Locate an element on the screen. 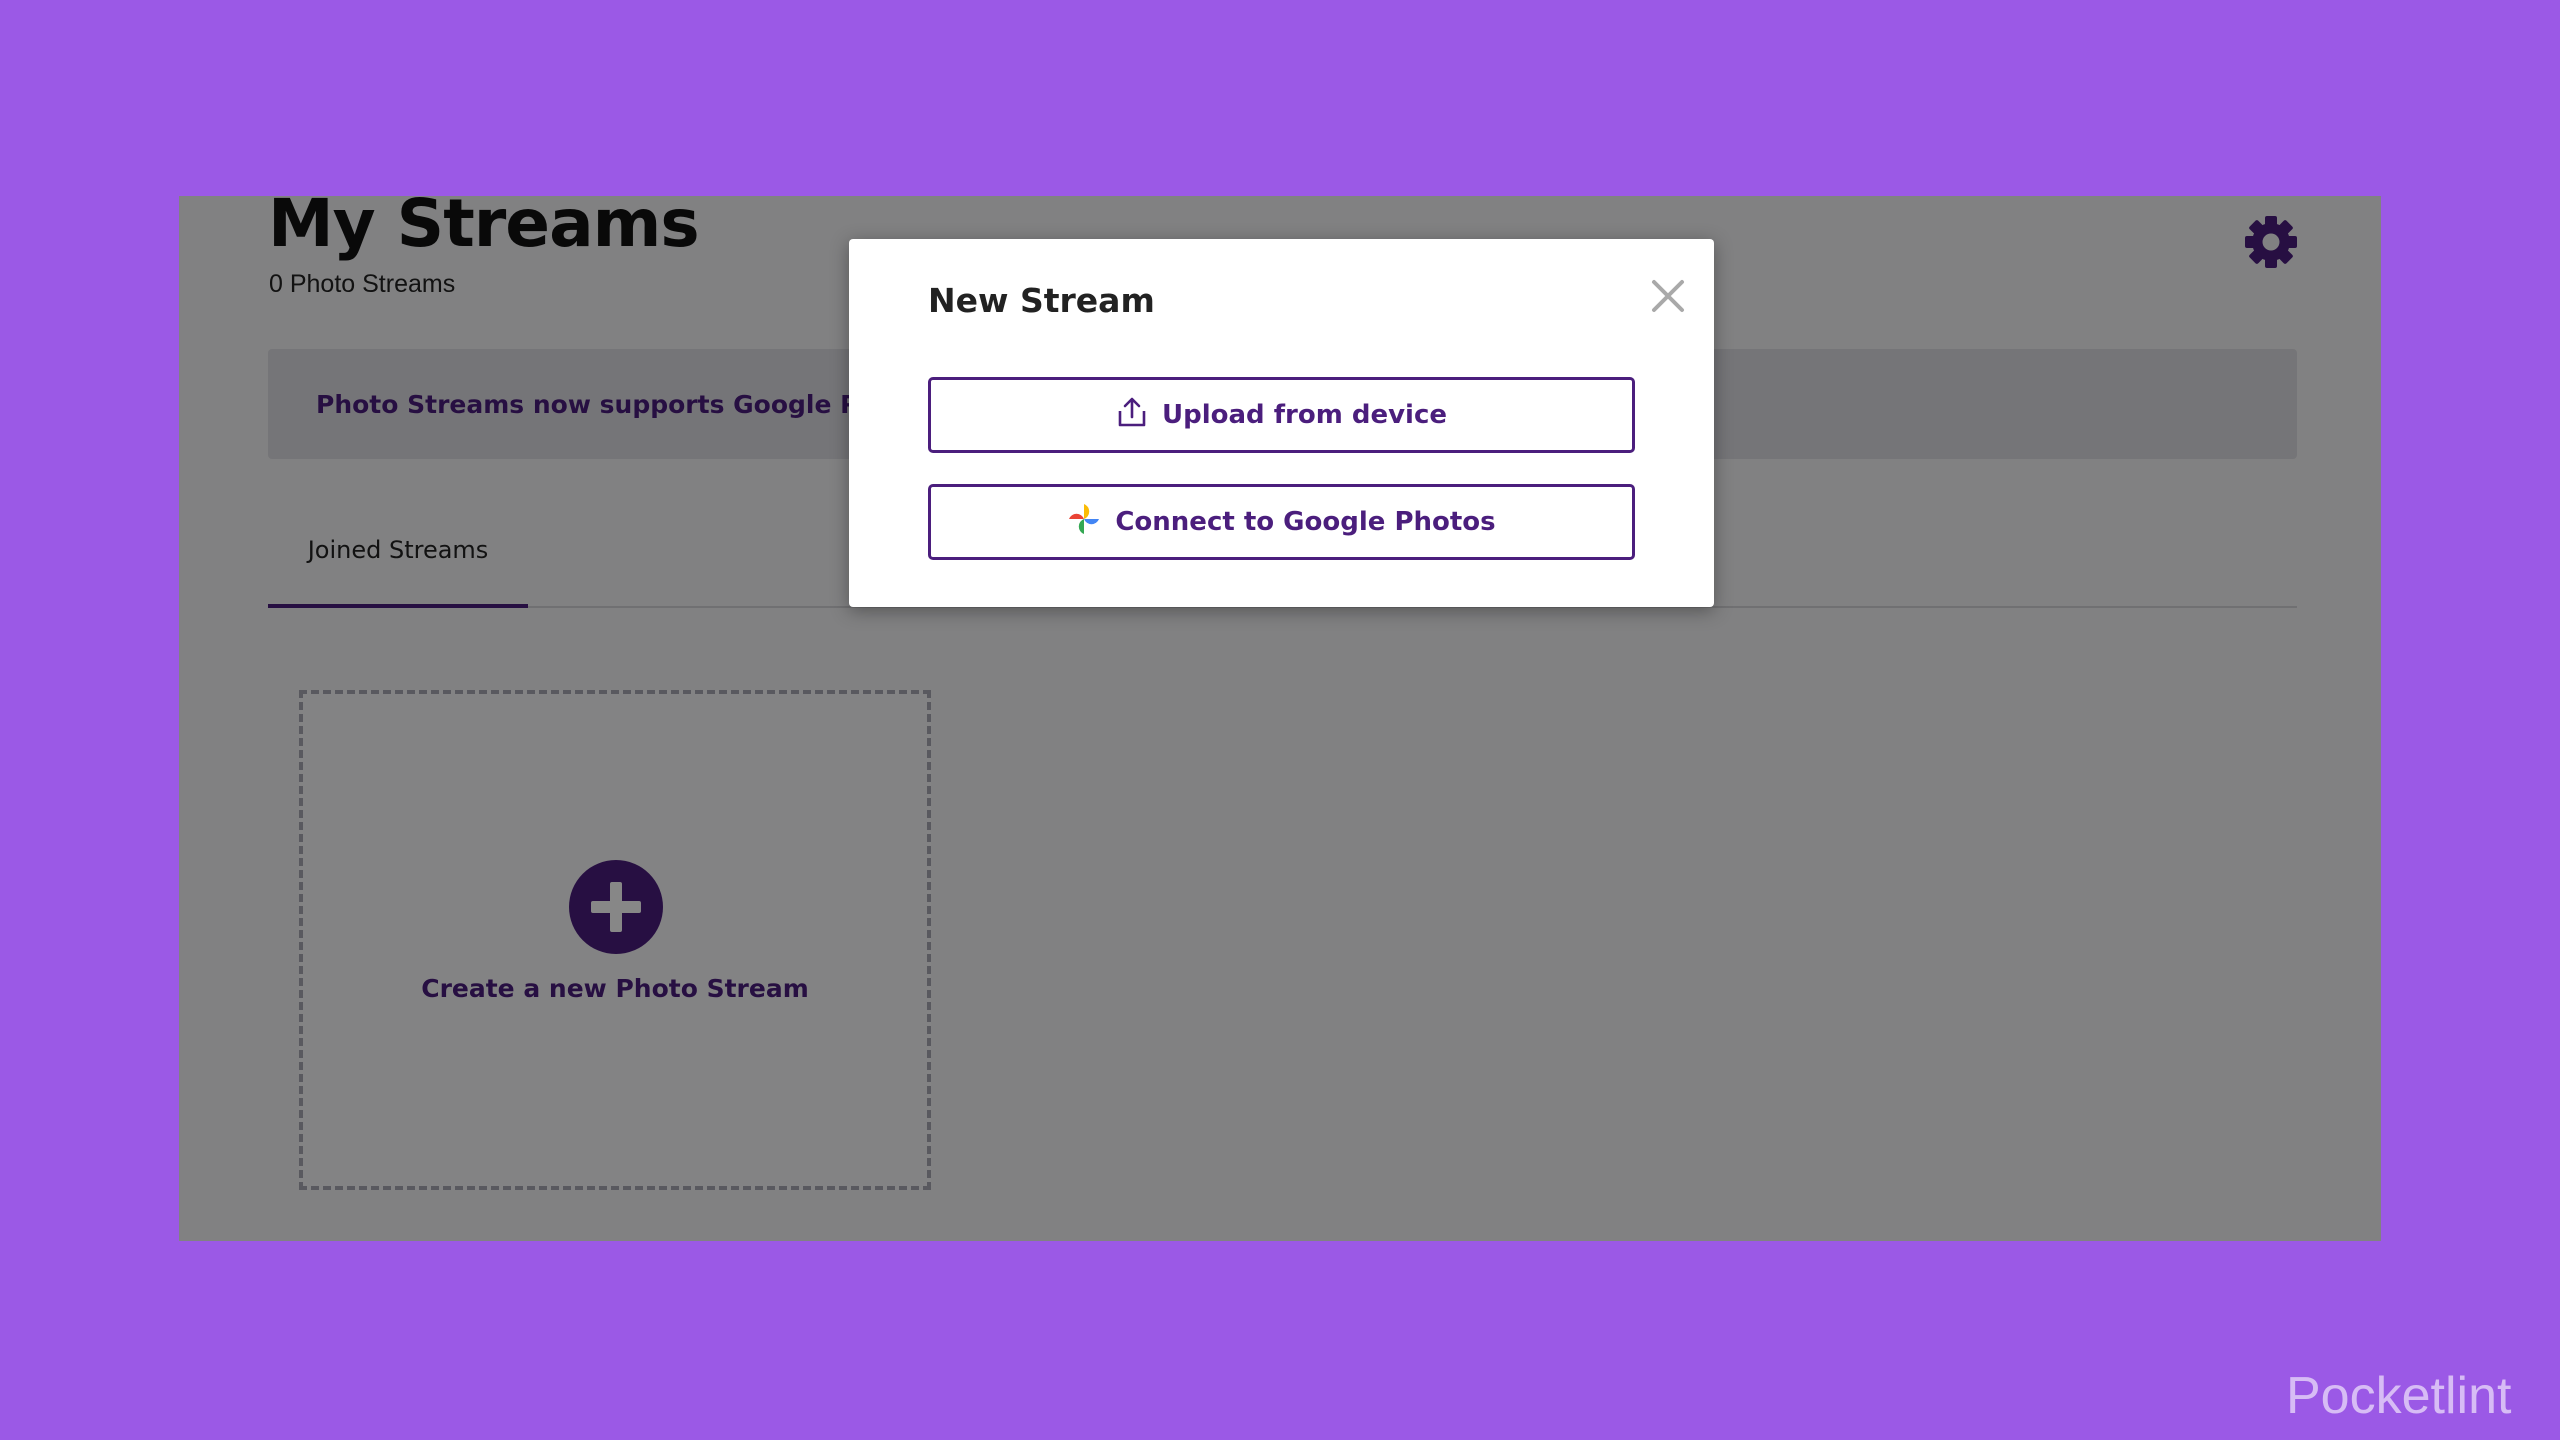 This screenshot has width=2560, height=1440. connect-google-photos-button: Connect to Google Photos is located at coordinates (1281, 522).